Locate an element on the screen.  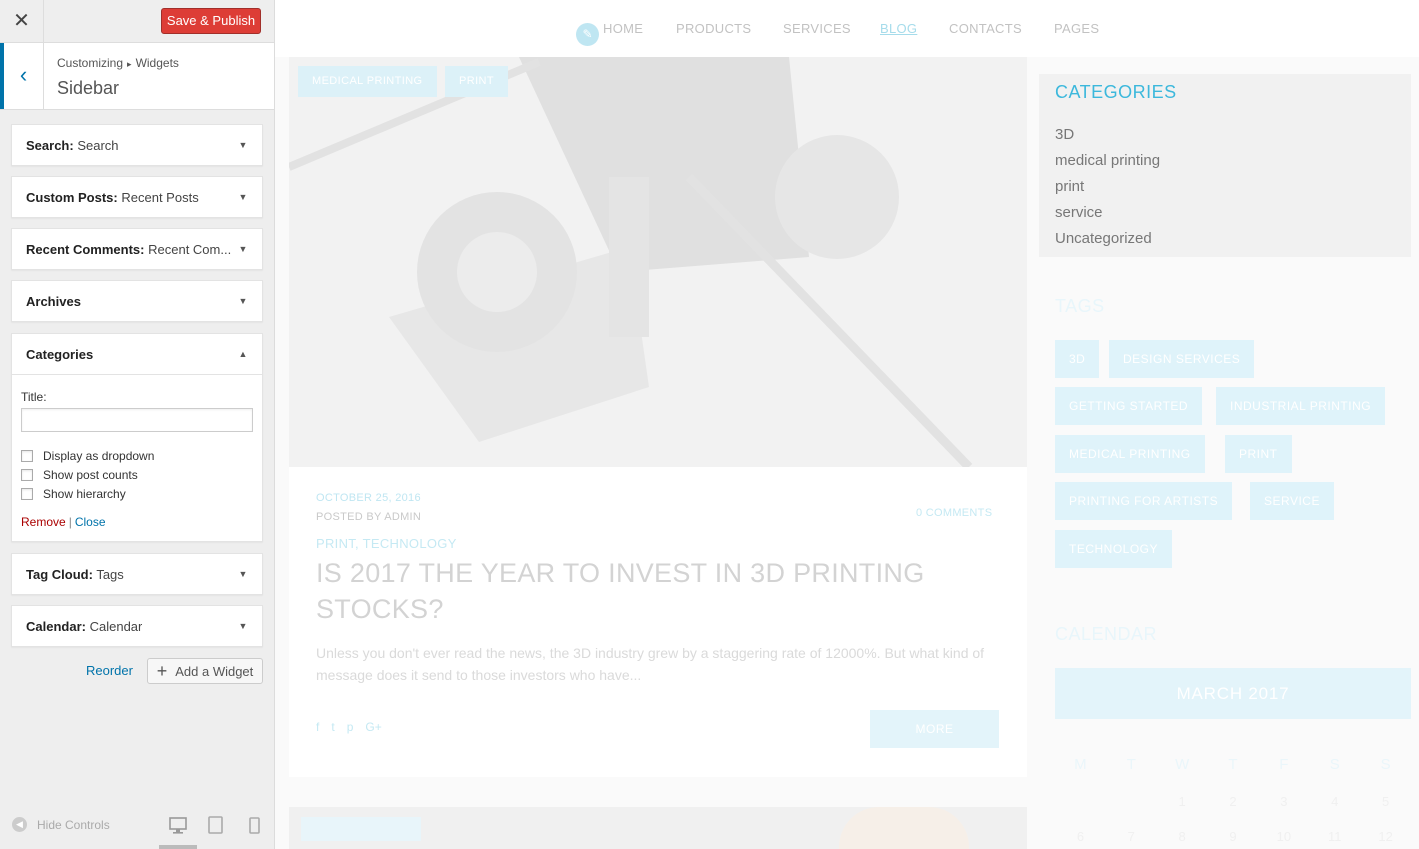
calendar-day: 12 is located at coordinates (1385, 836).